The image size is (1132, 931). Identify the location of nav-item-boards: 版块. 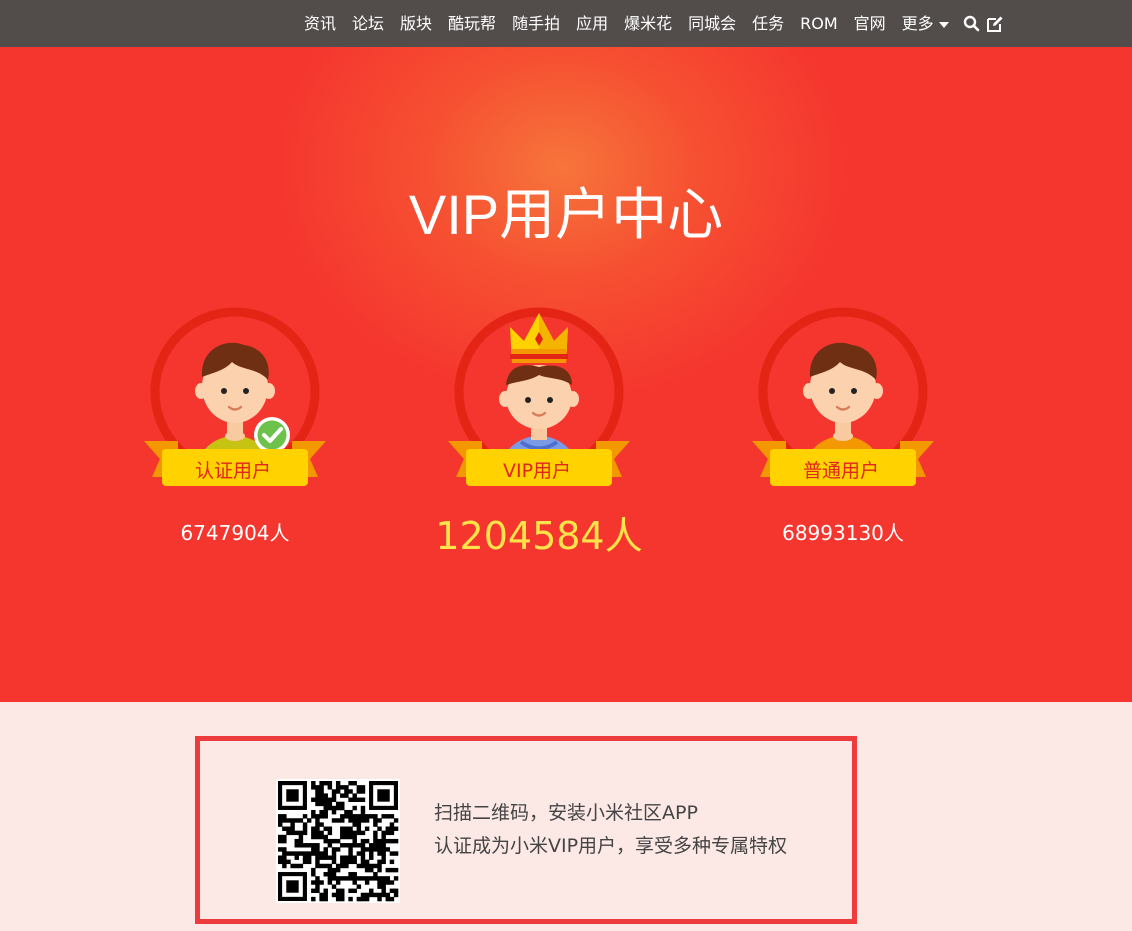
(416, 23).